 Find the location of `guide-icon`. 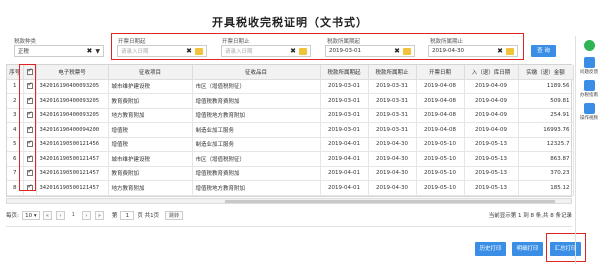

guide-icon is located at coordinates (589, 85).